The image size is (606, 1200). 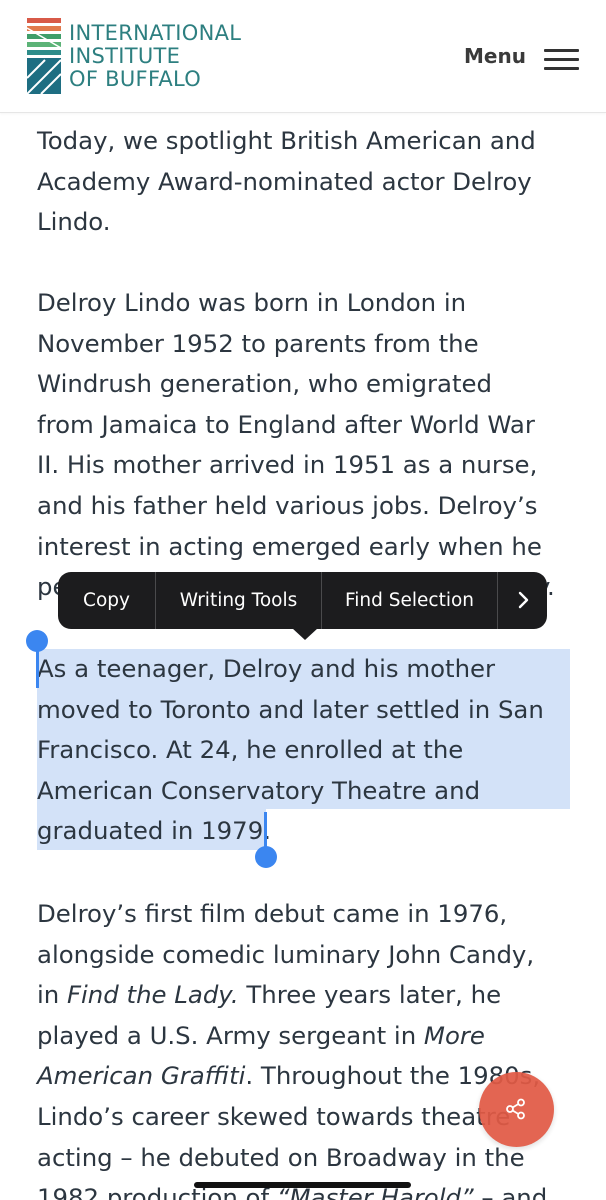 What do you see at coordinates (106, 600) in the screenshot?
I see `copy-button: Copy` at bounding box center [106, 600].